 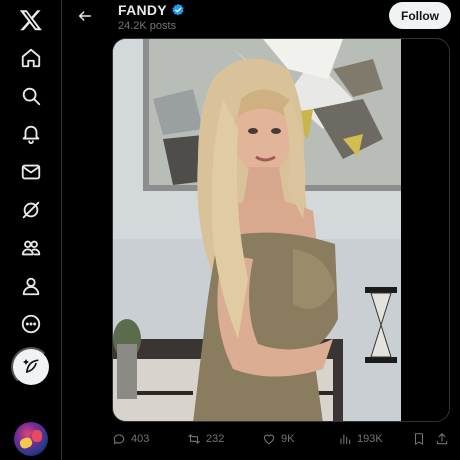 I want to click on follow-button: Follow, so click(x=420, y=15).